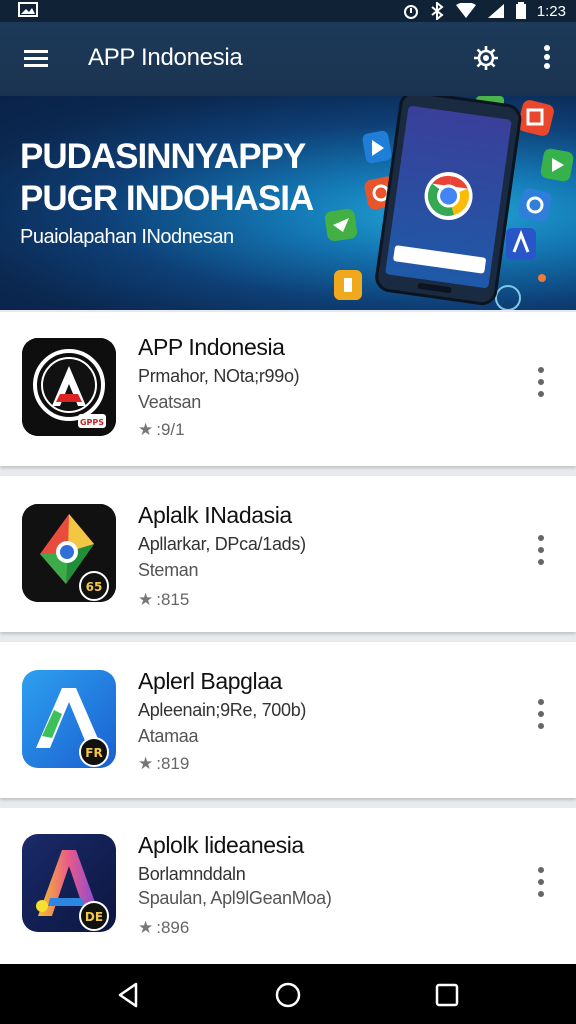  What do you see at coordinates (94, 587) in the screenshot?
I see `app-icon-badge: 65` at bounding box center [94, 587].